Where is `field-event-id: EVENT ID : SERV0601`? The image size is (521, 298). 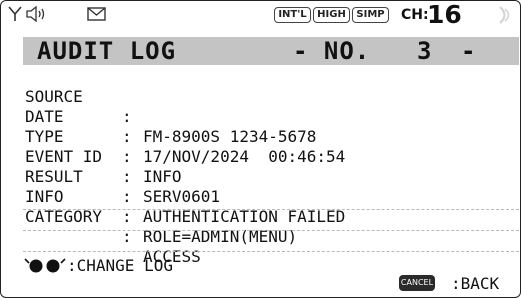 field-event-id: EVENT ID : SERV0601 is located at coordinates (122, 166).